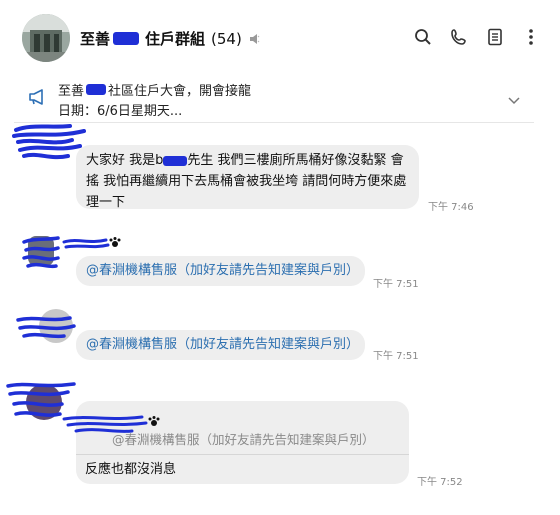  What do you see at coordinates (41, 252) in the screenshot?
I see `redacted-avatar` at bounding box center [41, 252].